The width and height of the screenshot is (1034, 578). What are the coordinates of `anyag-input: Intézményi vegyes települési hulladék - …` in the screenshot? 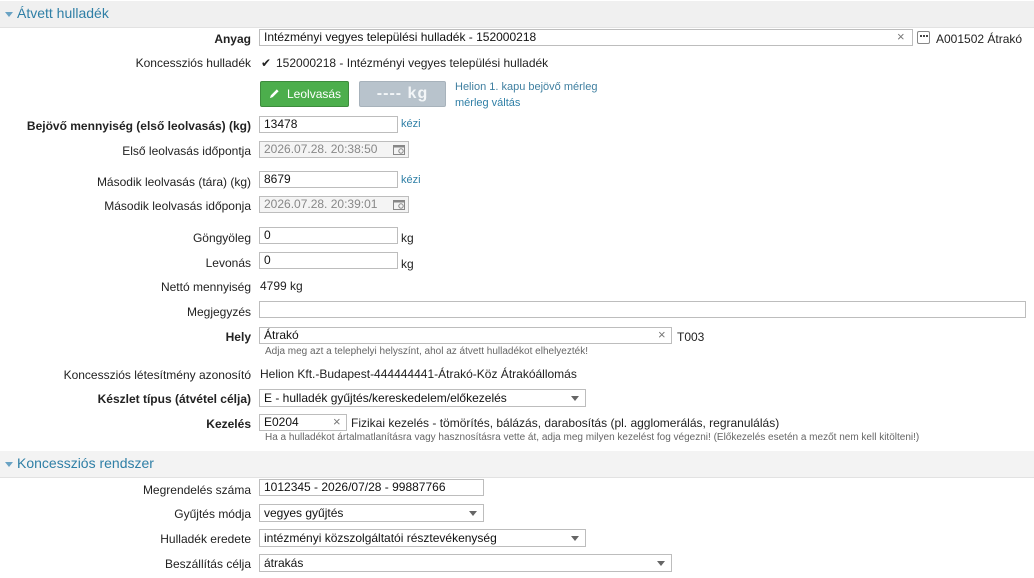 It's located at (586, 37).